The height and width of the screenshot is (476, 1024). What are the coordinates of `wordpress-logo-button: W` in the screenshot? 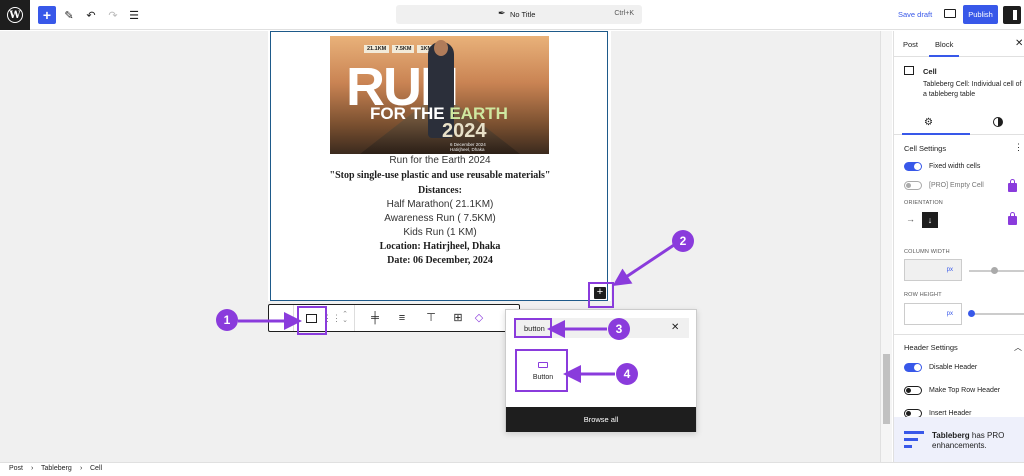 It's located at (15, 15).